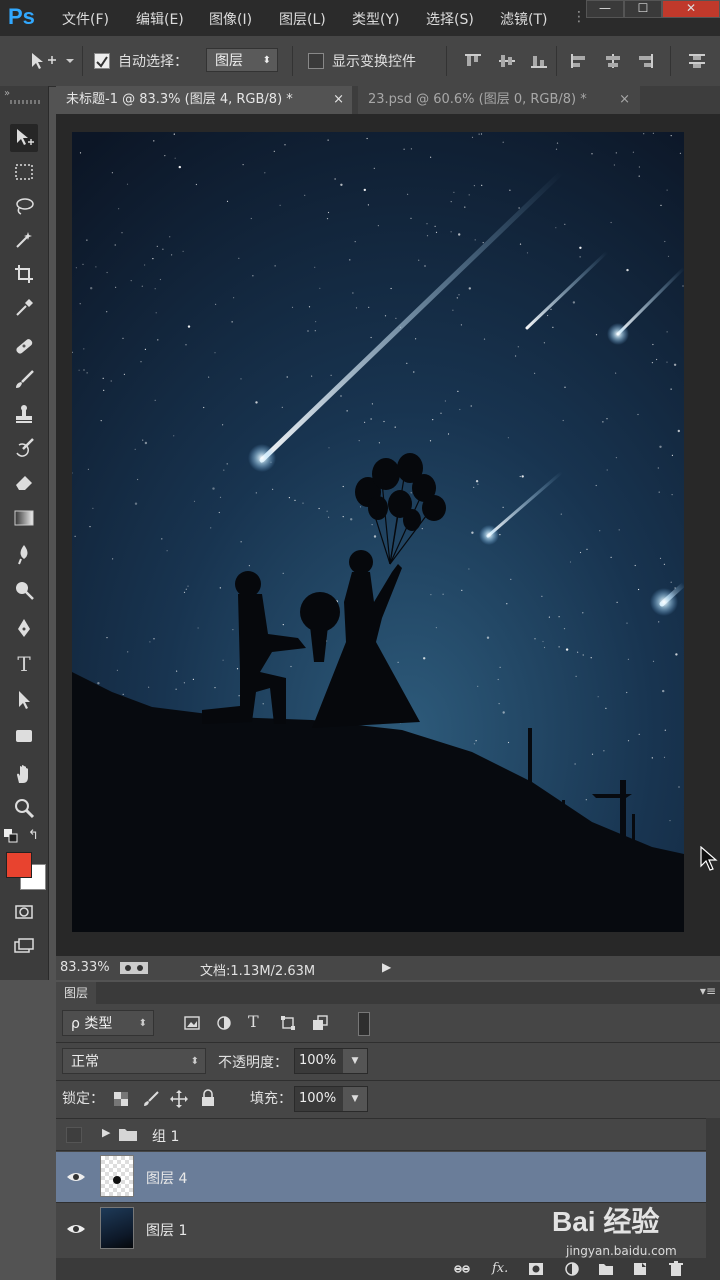 Image resolution: width=720 pixels, height=1280 pixels. Describe the element at coordinates (24, 308) in the screenshot. I see `eyedropper-icon` at that location.